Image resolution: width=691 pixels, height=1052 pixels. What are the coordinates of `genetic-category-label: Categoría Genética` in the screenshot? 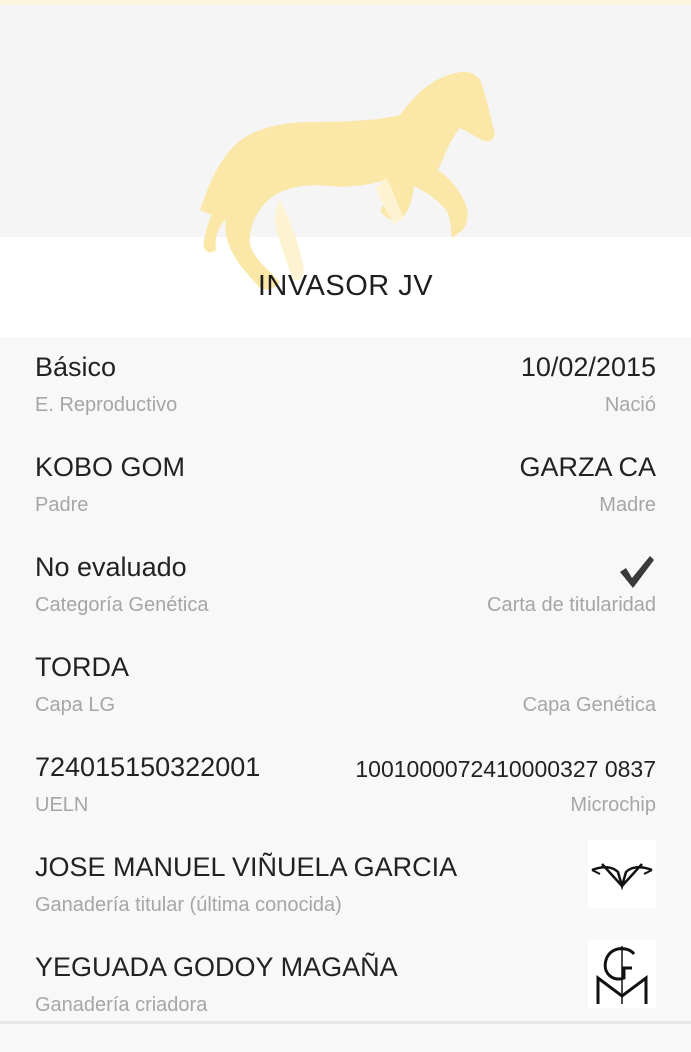 It's located at (122, 605).